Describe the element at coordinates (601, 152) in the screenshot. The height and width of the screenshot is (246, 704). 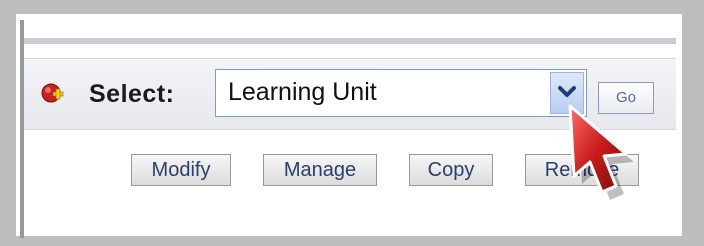
I see `mouse-pointer-icon` at that location.